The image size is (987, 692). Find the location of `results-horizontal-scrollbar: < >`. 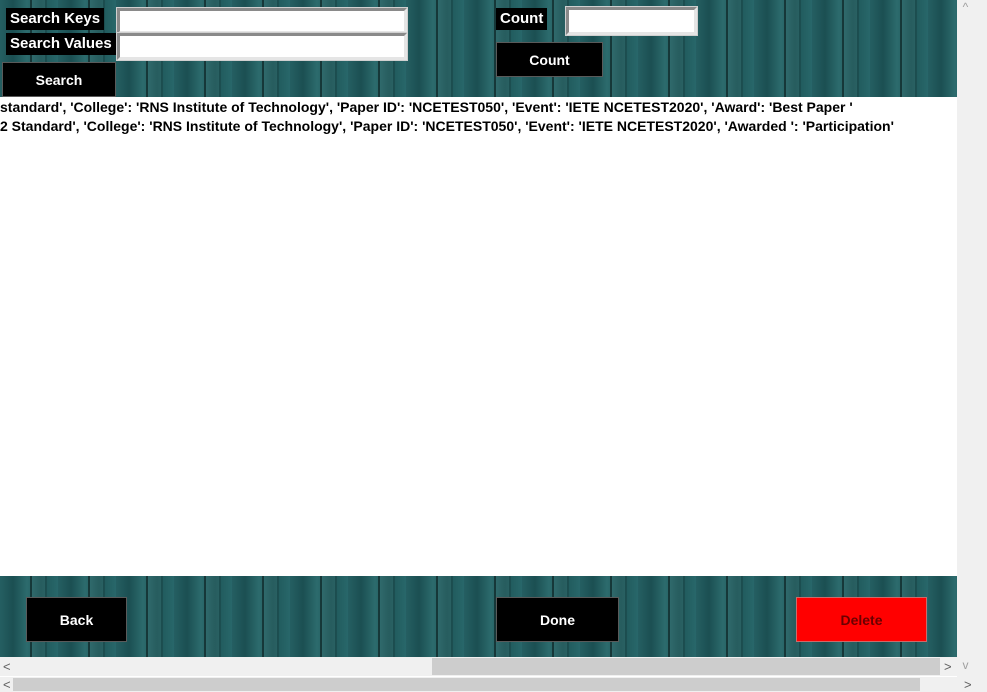

results-horizontal-scrollbar: < > is located at coordinates (478, 666).